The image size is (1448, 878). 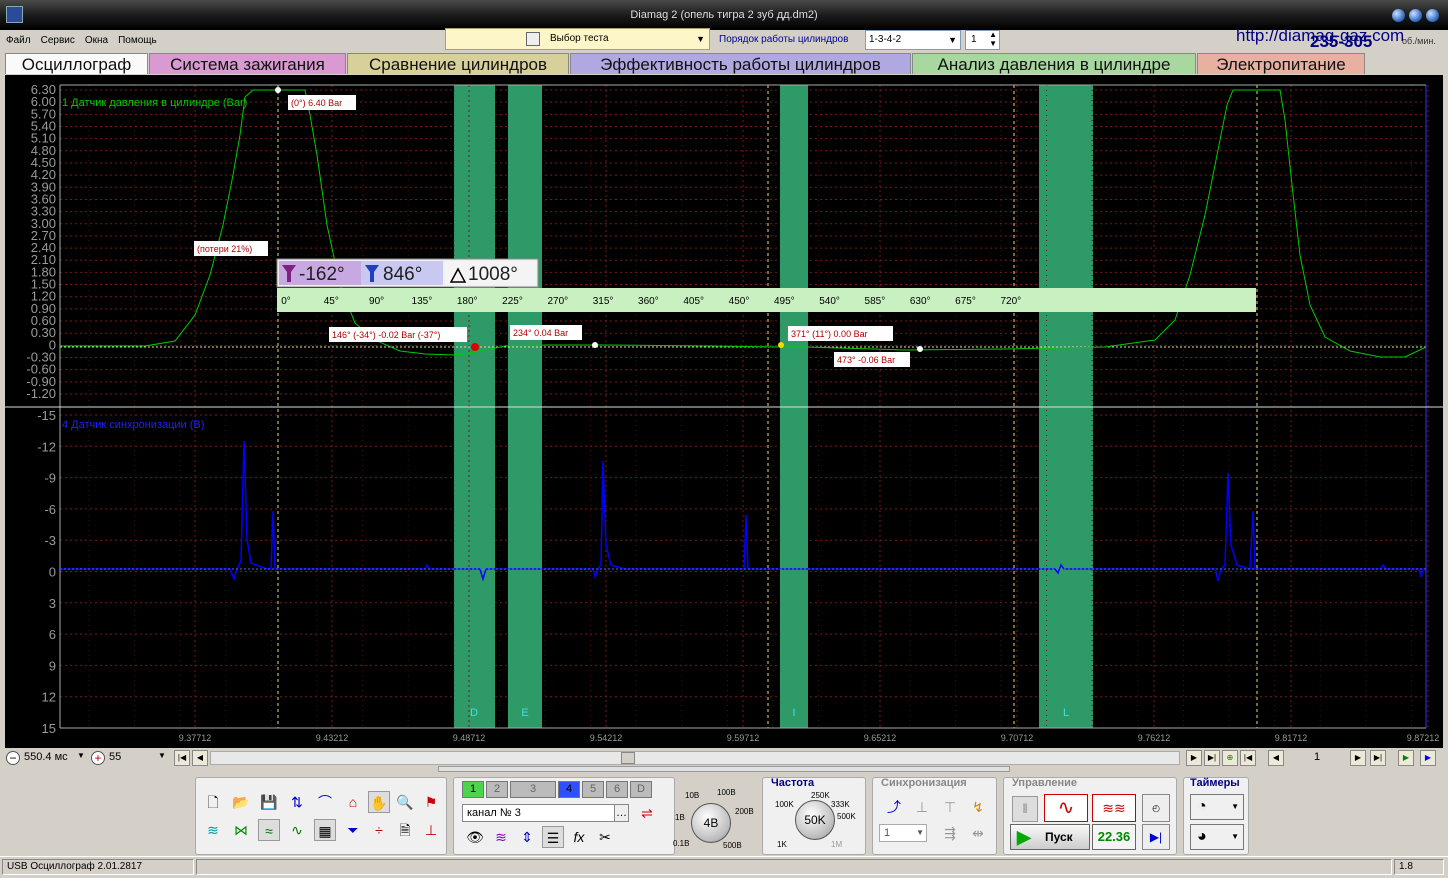 What do you see at coordinates (894, 807) in the screenshot?
I see `sync-rise-icon: ⤴` at bounding box center [894, 807].